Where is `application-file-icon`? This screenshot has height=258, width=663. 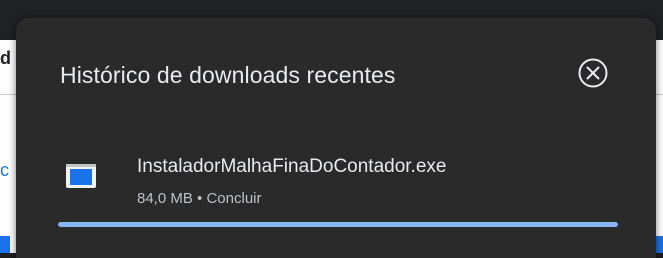 application-file-icon is located at coordinates (81, 176).